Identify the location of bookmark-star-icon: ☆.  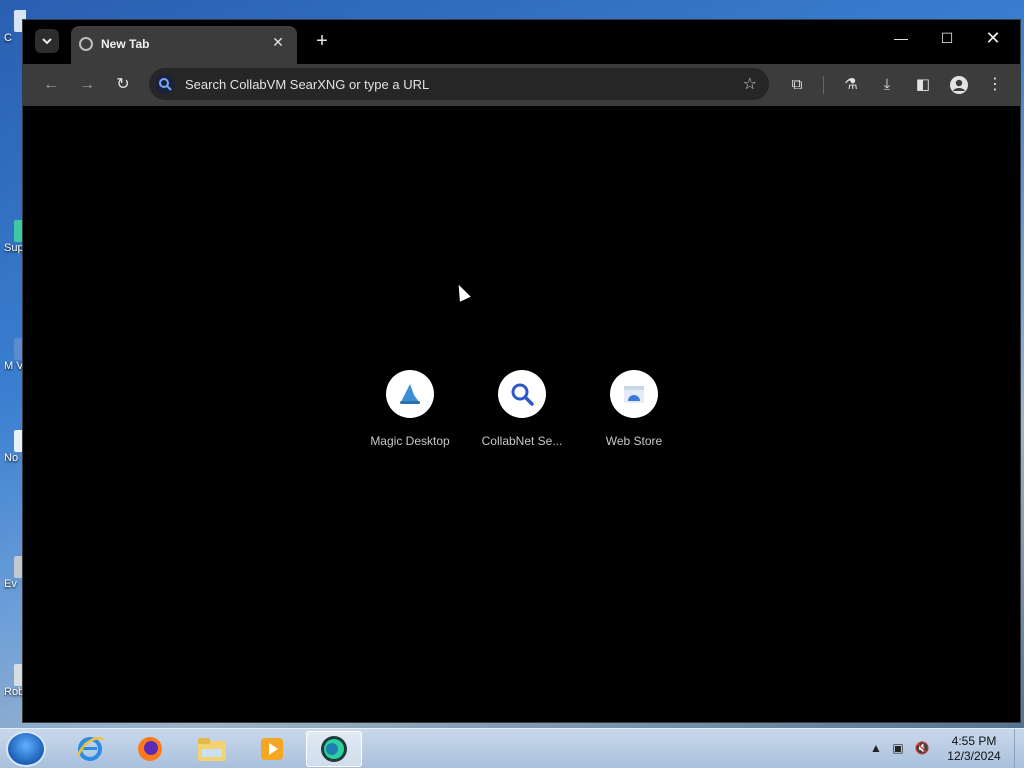
(750, 84).